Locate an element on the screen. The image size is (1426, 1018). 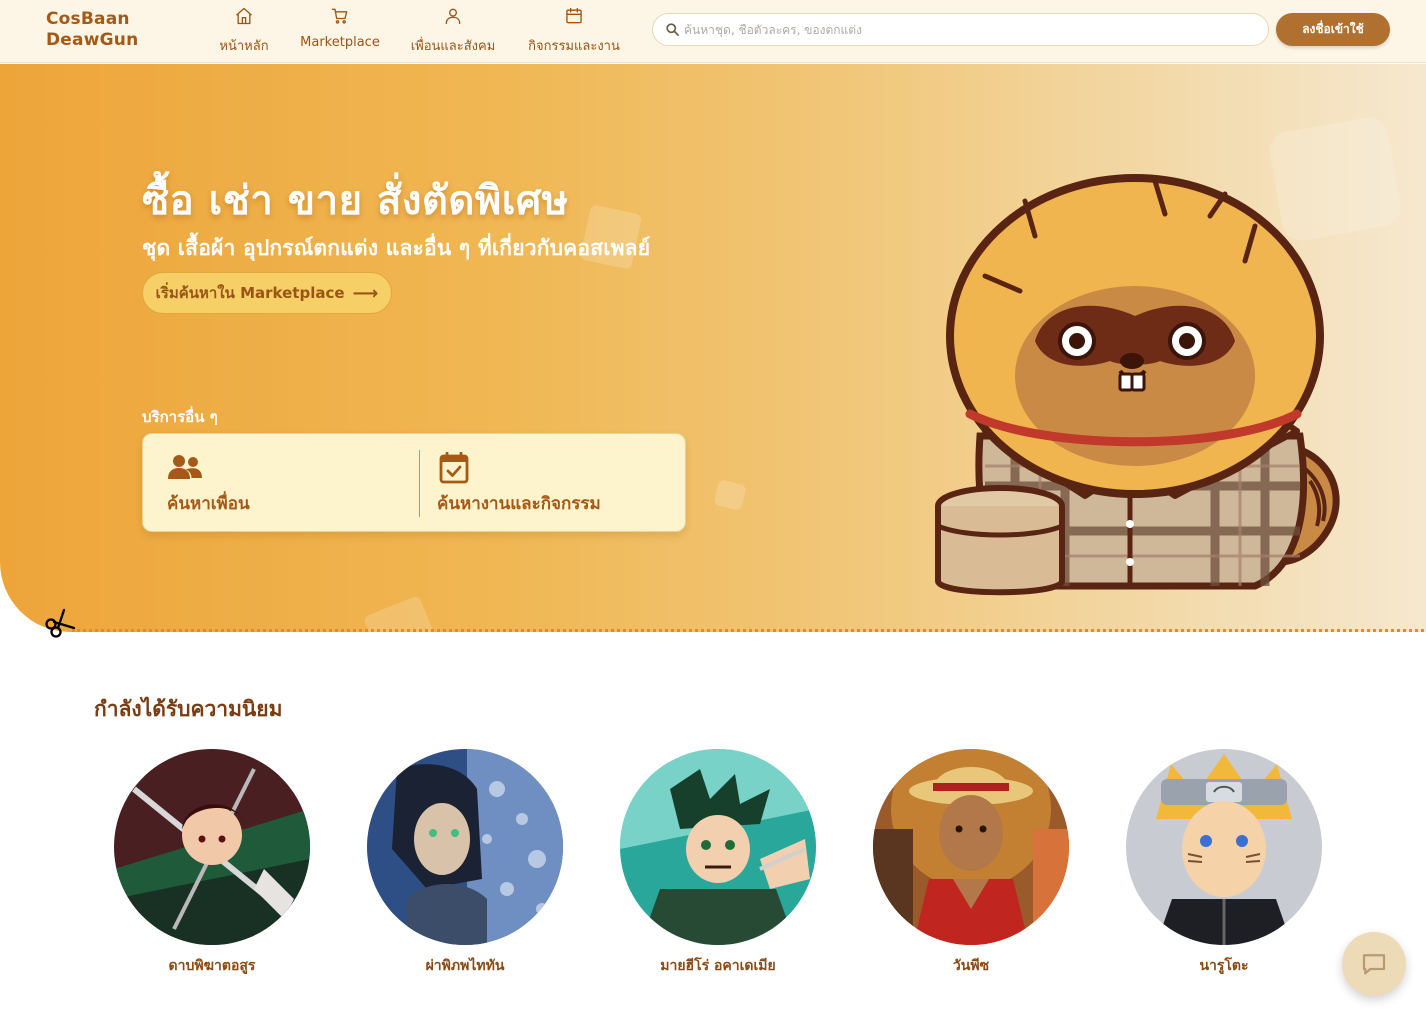
cart-icon is located at coordinates (339, 16).